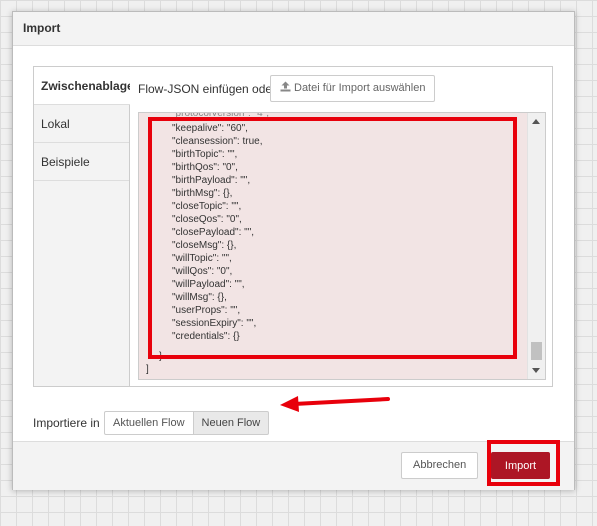 The image size is (597, 526). What do you see at coordinates (536, 121) in the screenshot?
I see `scroll-up-arrow-icon` at bounding box center [536, 121].